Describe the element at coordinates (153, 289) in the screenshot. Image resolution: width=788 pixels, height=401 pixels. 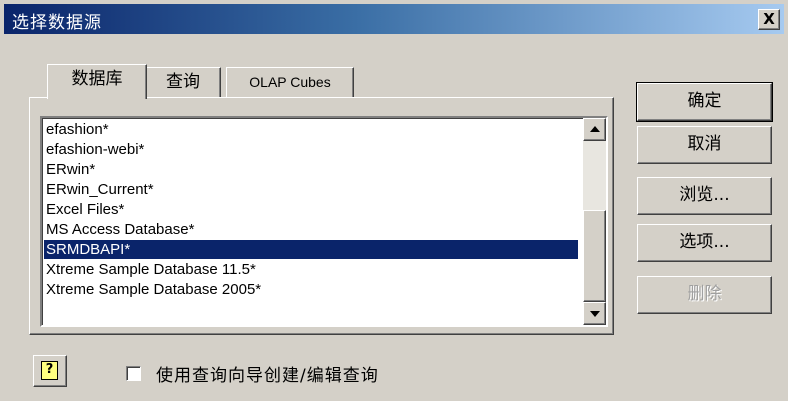
I see `list-item: Xtreme Sample Database 2005*` at that location.